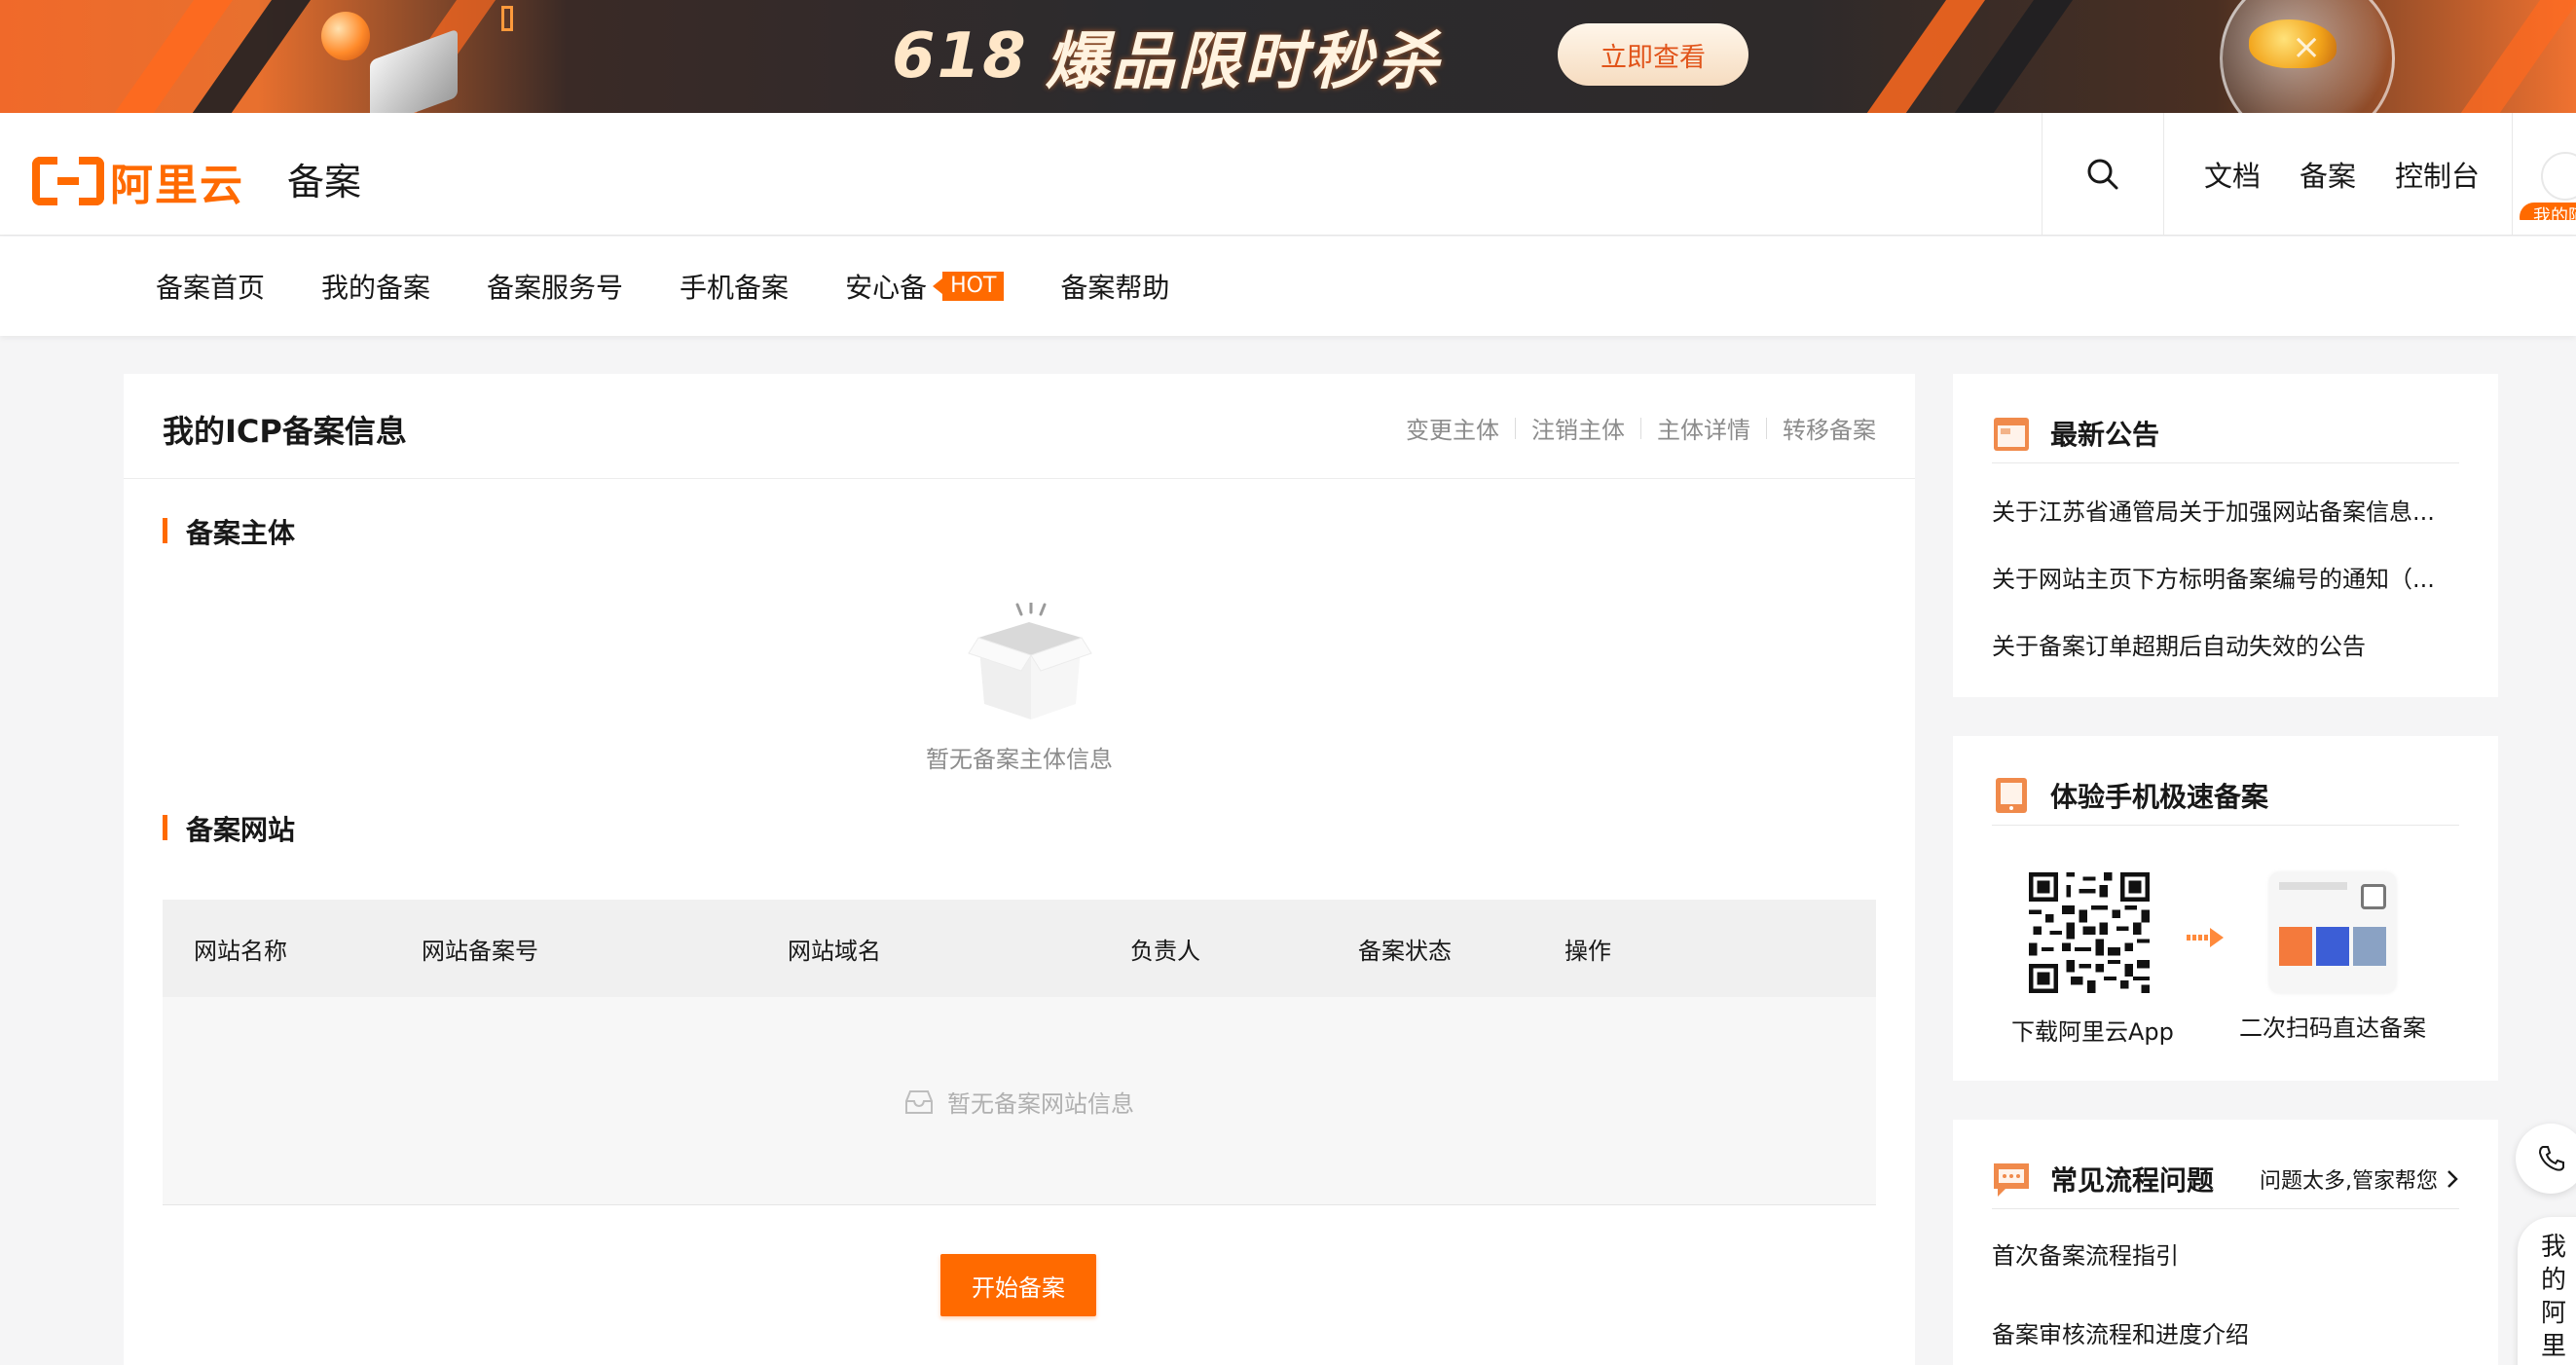 The height and width of the screenshot is (1365, 2576). I want to click on top-link-console: 控制台, so click(2437, 174).